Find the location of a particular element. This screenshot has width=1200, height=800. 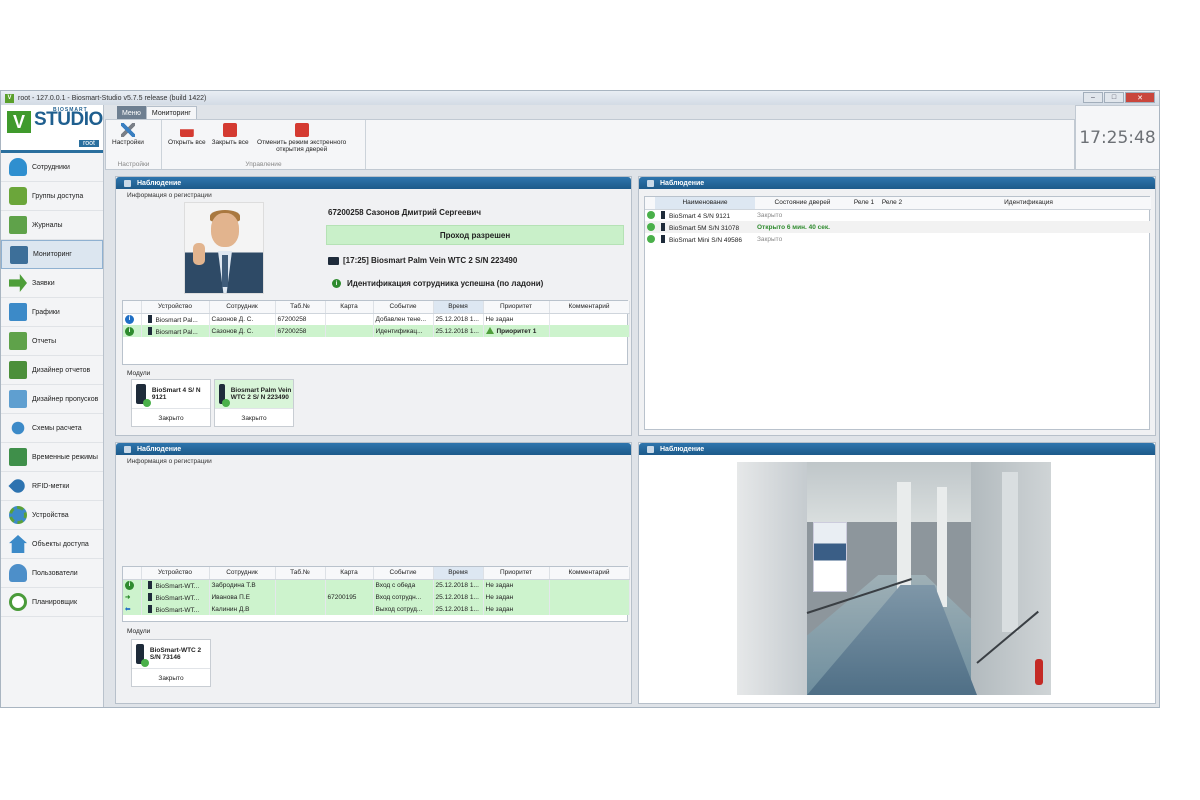

close-button: ✕ is located at coordinates (1140, 97).